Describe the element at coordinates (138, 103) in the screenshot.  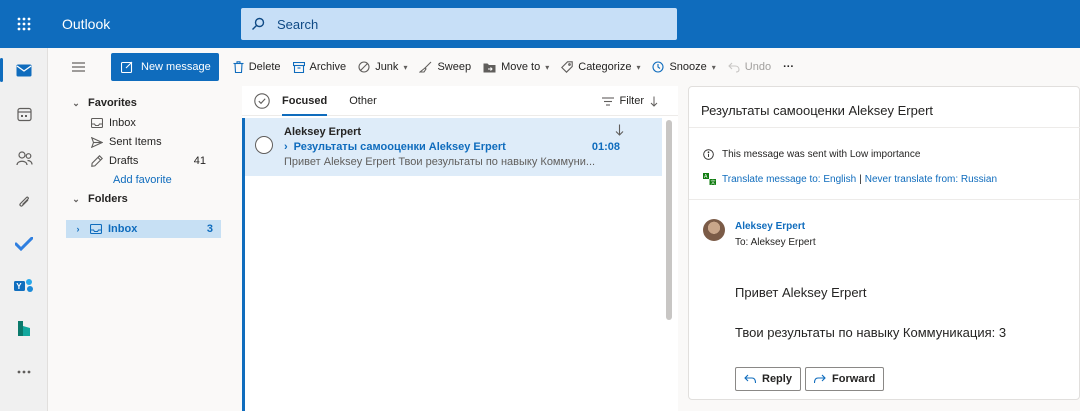
I see `favorites-header: ⌄ Favorites` at that location.